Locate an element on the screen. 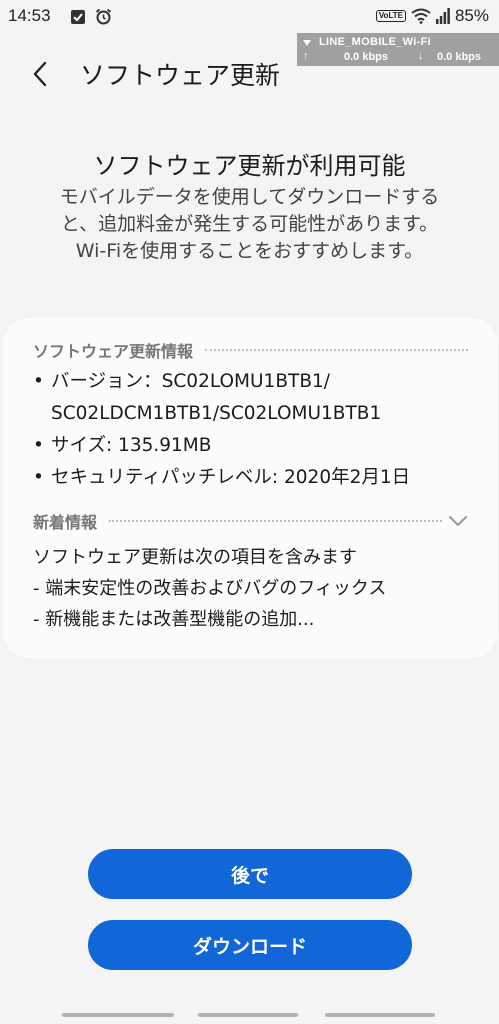  nav-handle-center is located at coordinates (248, 1015).